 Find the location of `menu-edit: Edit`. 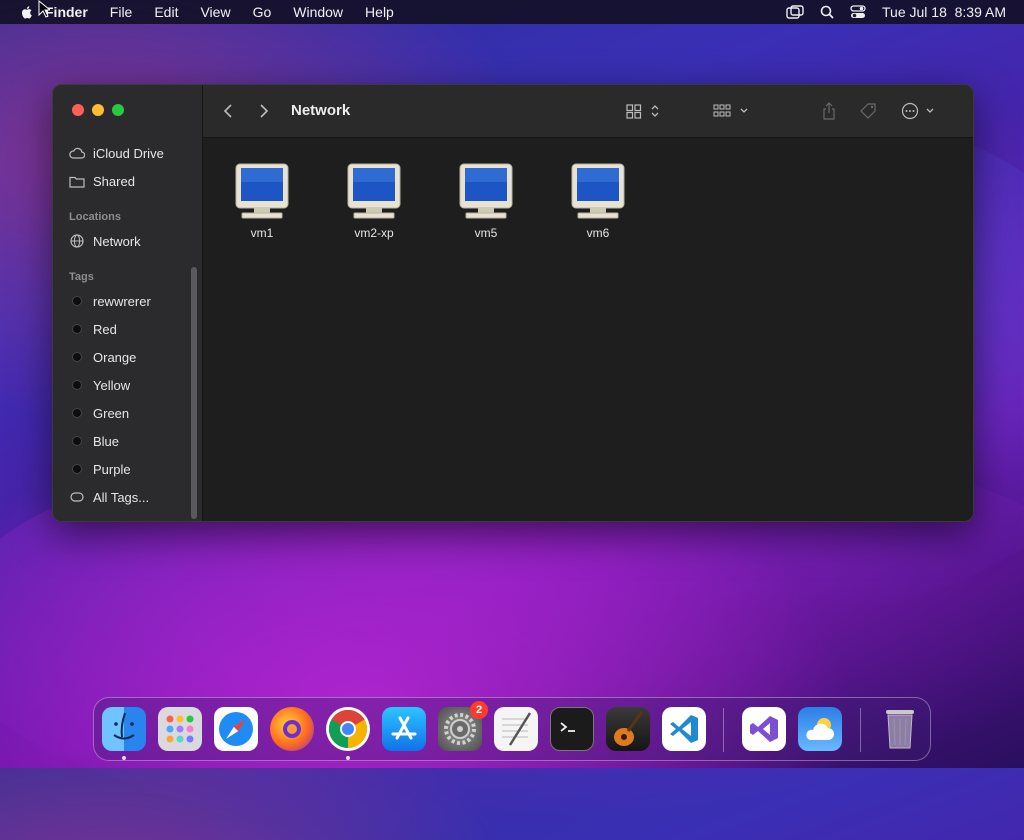

menu-edit: Edit is located at coordinates (166, 12).